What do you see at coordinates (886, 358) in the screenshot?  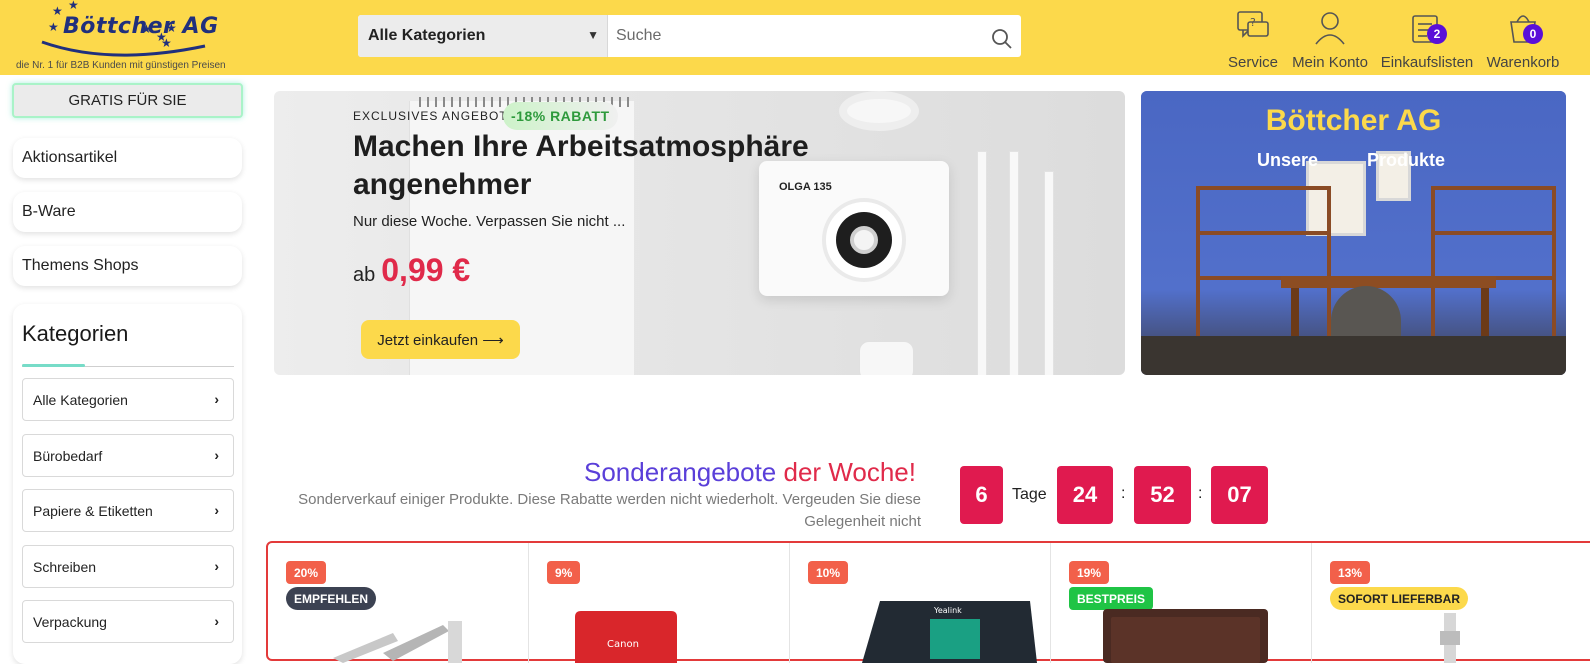 I see `earbuds-case-image` at bounding box center [886, 358].